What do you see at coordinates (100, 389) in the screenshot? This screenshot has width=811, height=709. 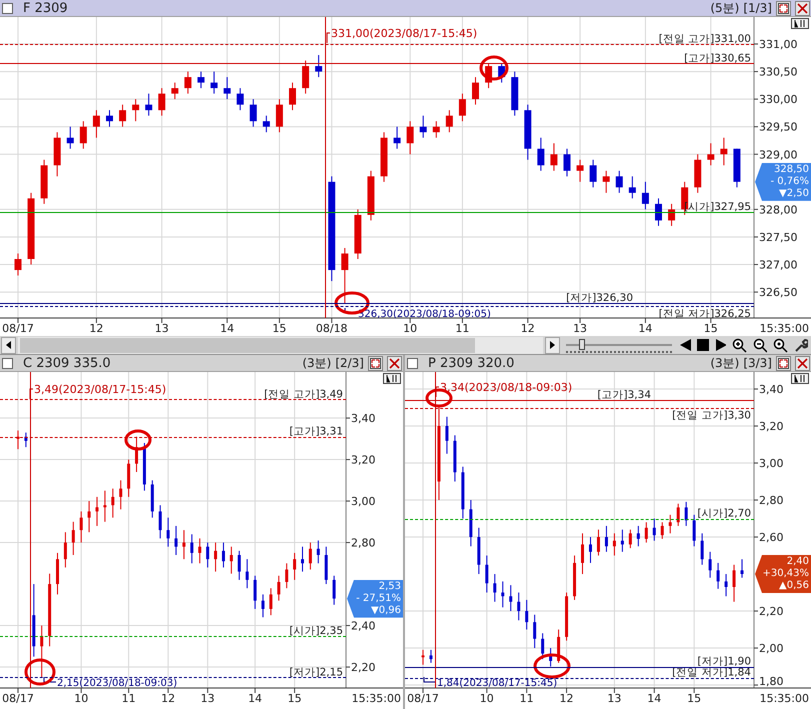 I see `high-price-note: 3,49(2023/08/17-15:45)` at bounding box center [100, 389].